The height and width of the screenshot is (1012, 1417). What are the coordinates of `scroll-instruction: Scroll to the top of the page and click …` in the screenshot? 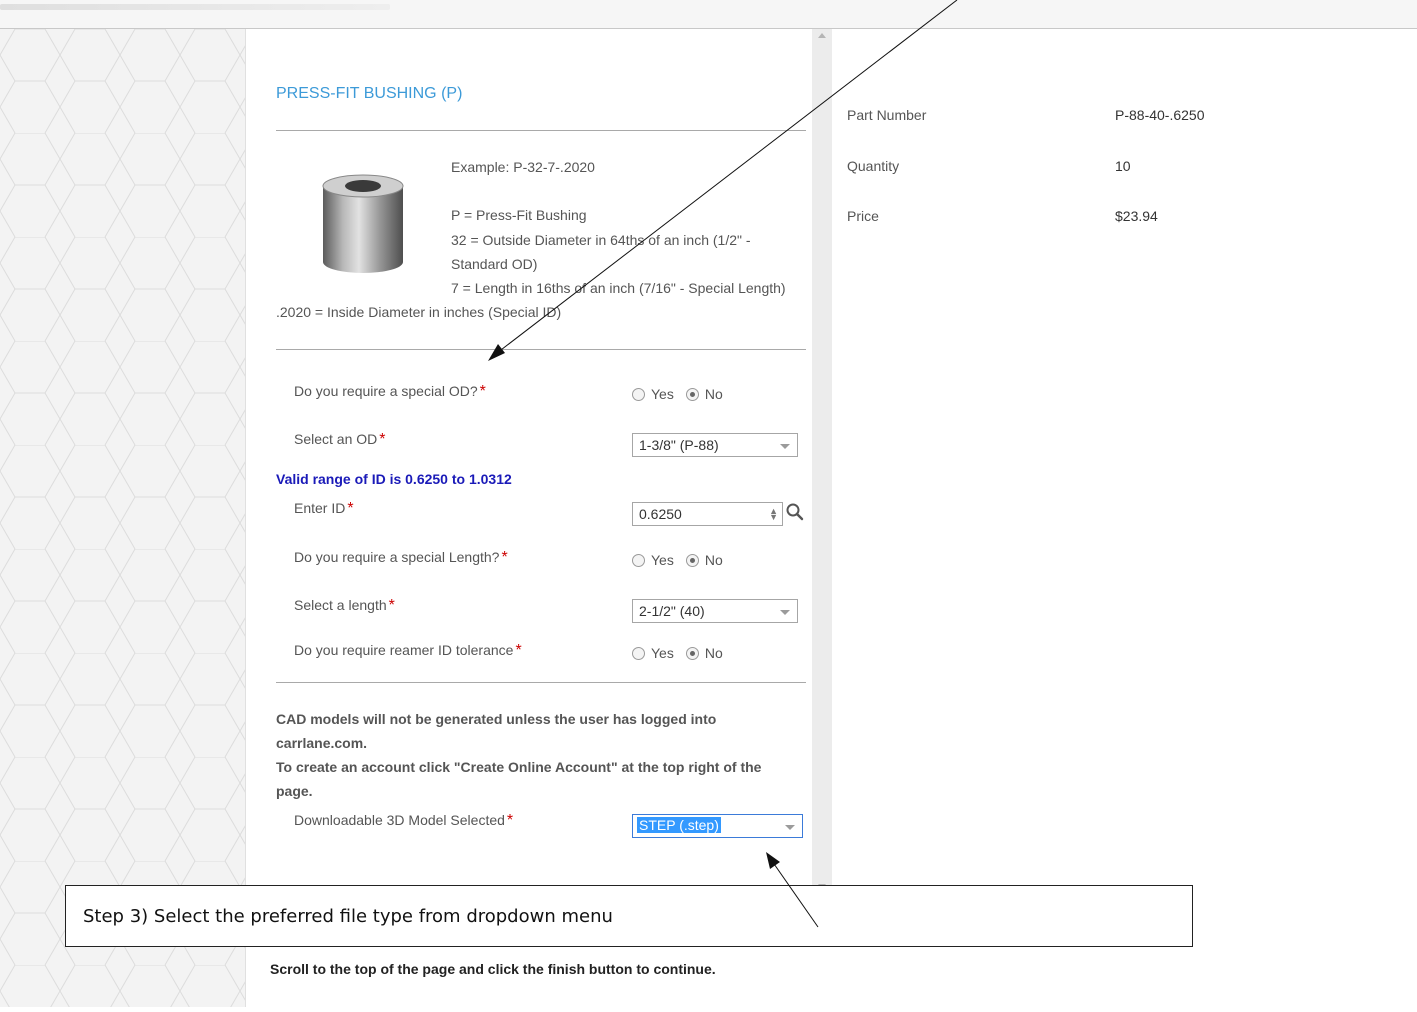 It's located at (493, 969).